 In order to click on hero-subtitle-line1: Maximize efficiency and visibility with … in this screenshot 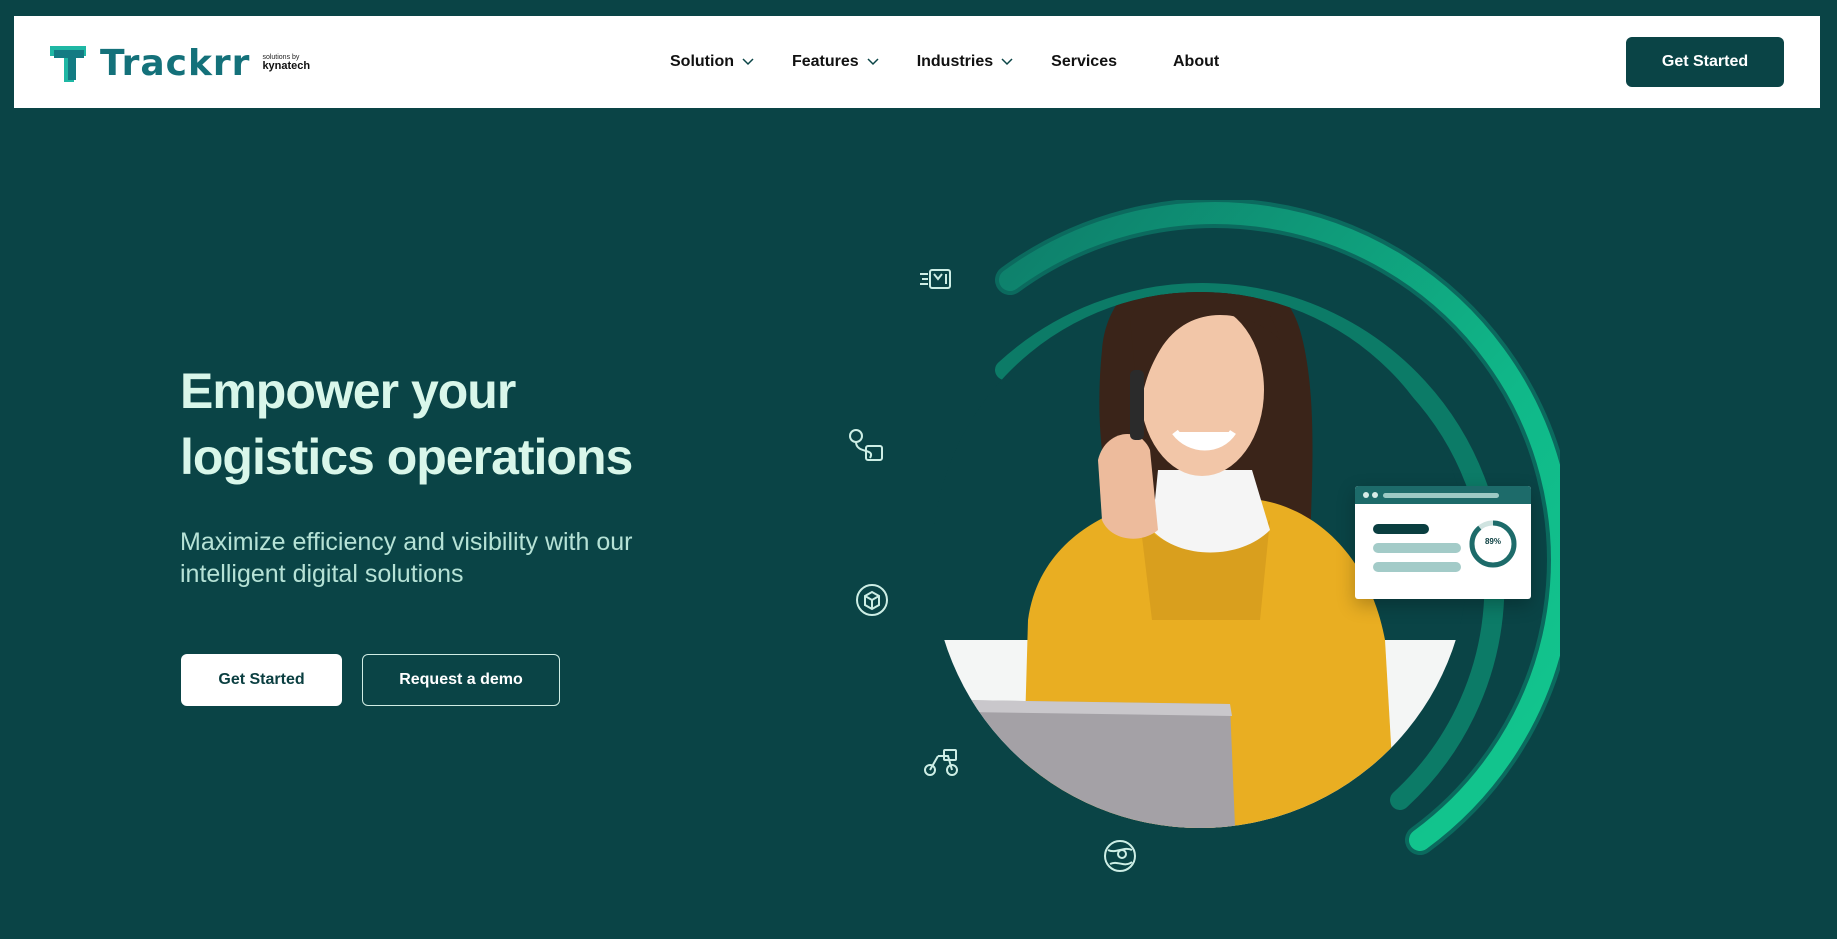, I will do `click(406, 542)`.